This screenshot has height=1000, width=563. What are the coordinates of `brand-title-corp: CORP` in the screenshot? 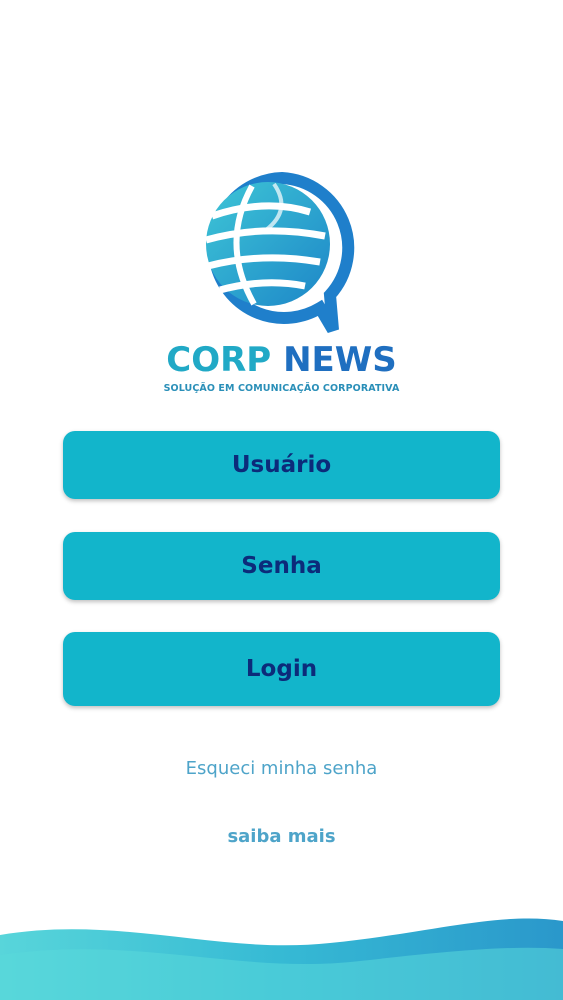 It's located at (219, 360).